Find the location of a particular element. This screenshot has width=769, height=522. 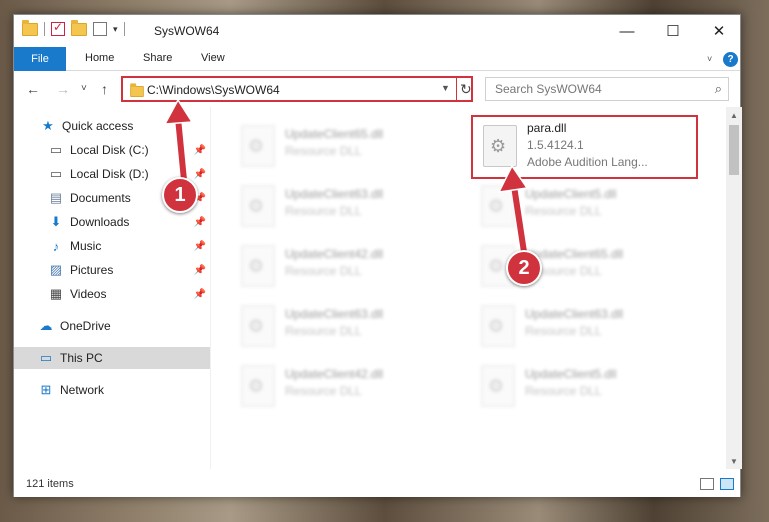

scroll-up-icon: ▲ is located at coordinates (734, 115).